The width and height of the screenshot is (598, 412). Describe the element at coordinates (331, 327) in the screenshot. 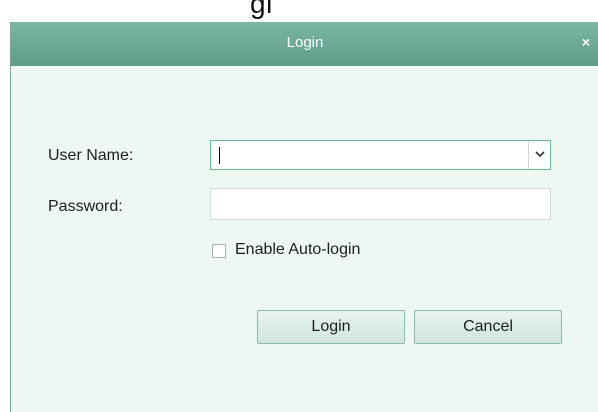

I see `login-button: Login` at that location.